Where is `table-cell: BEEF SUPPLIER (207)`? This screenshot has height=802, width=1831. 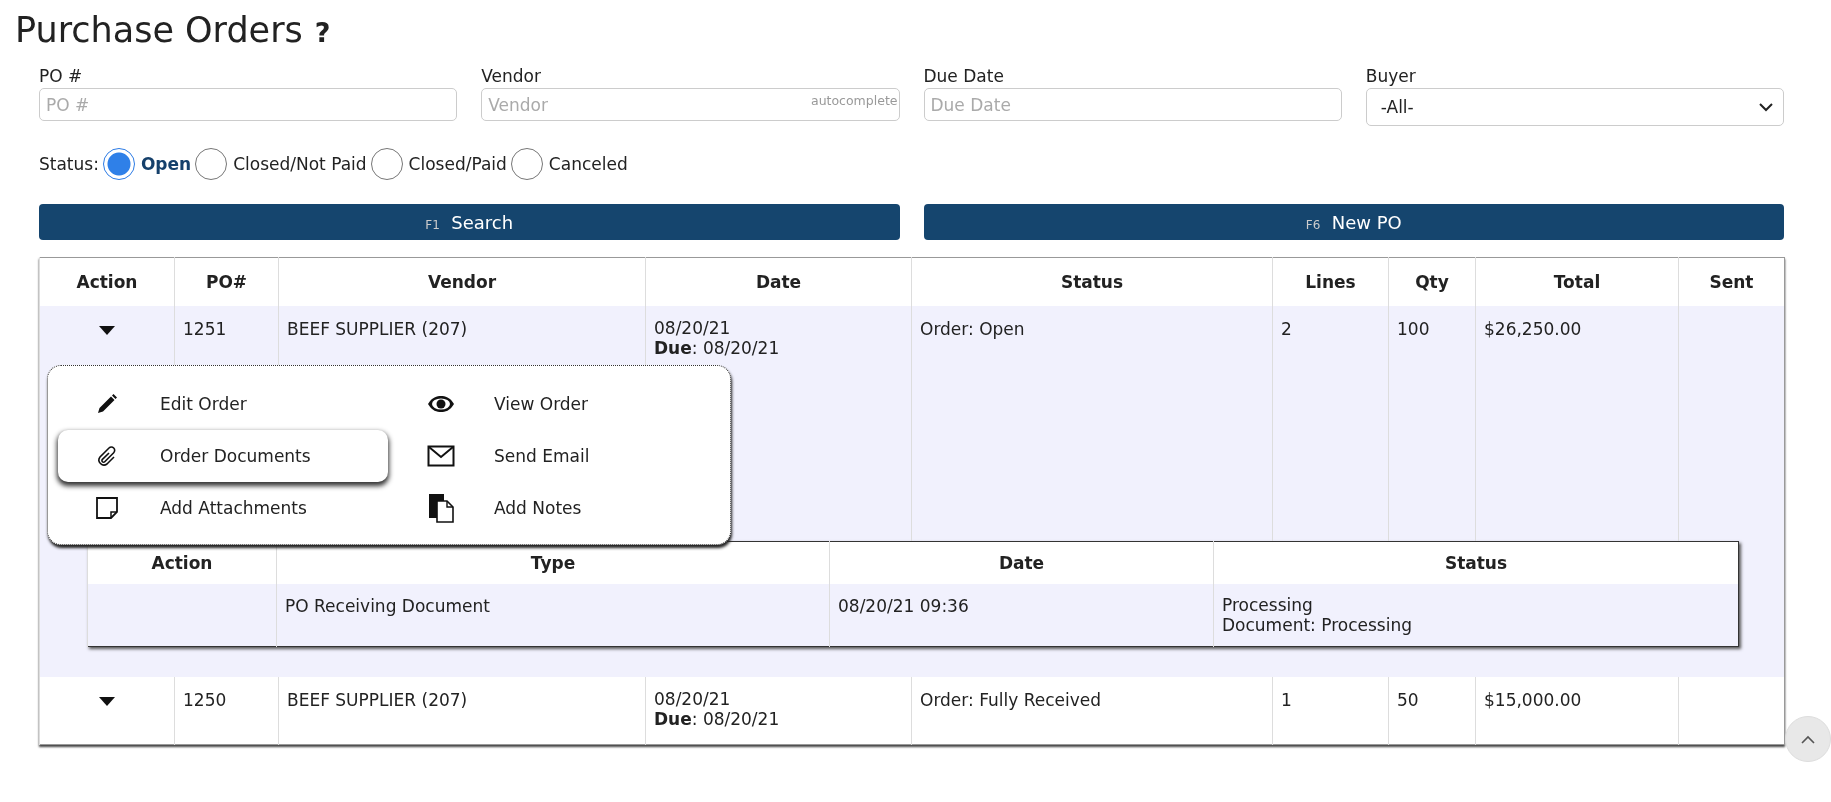
table-cell: BEEF SUPPLIER (207) is located at coordinates (462, 711).